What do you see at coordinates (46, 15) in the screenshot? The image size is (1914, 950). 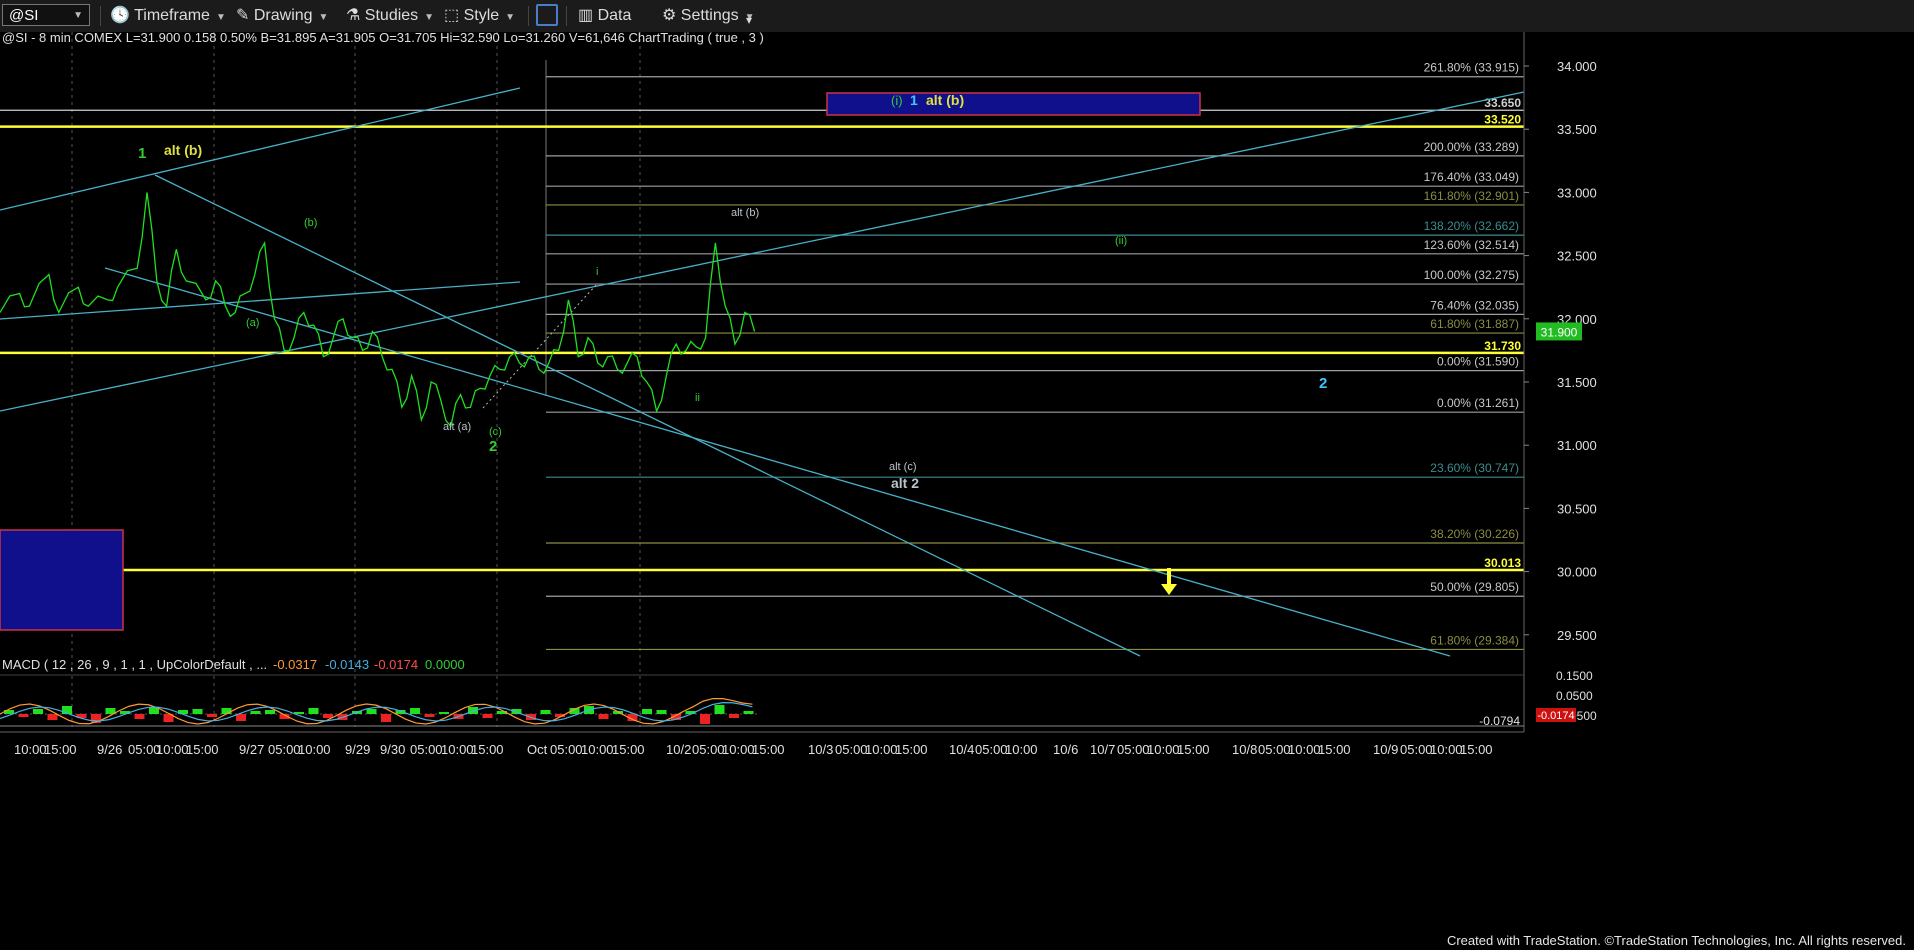 I see `symbol-selector: @SI ▼` at bounding box center [46, 15].